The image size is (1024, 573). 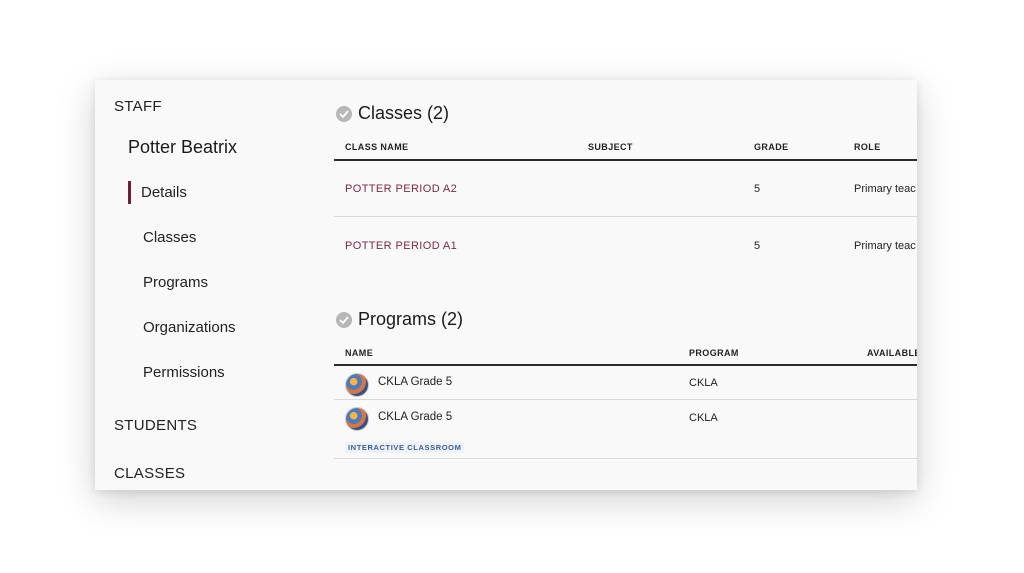 I want to click on classes-title-text: Classes (2), so click(x=404, y=113).